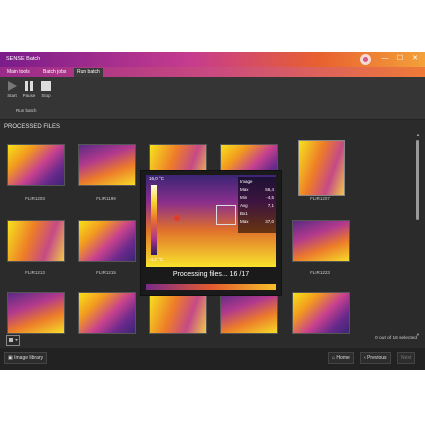 Image resolution: width=425 pixels, height=425 pixels. I want to click on view-mode-button, so click(13, 340).